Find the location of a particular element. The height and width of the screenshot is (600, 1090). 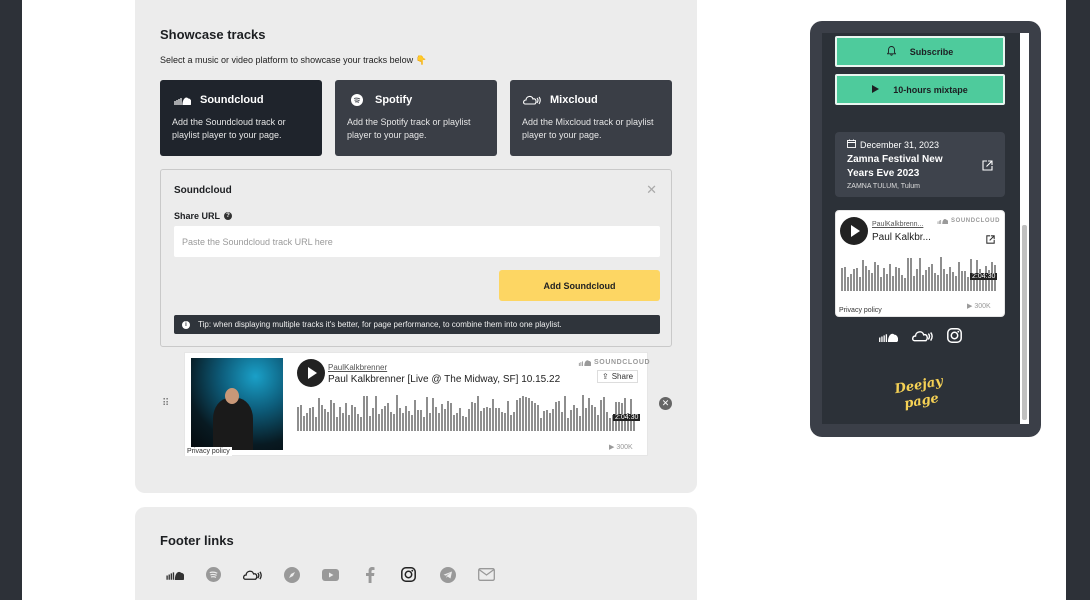

compass-icon is located at coordinates (291, 574).